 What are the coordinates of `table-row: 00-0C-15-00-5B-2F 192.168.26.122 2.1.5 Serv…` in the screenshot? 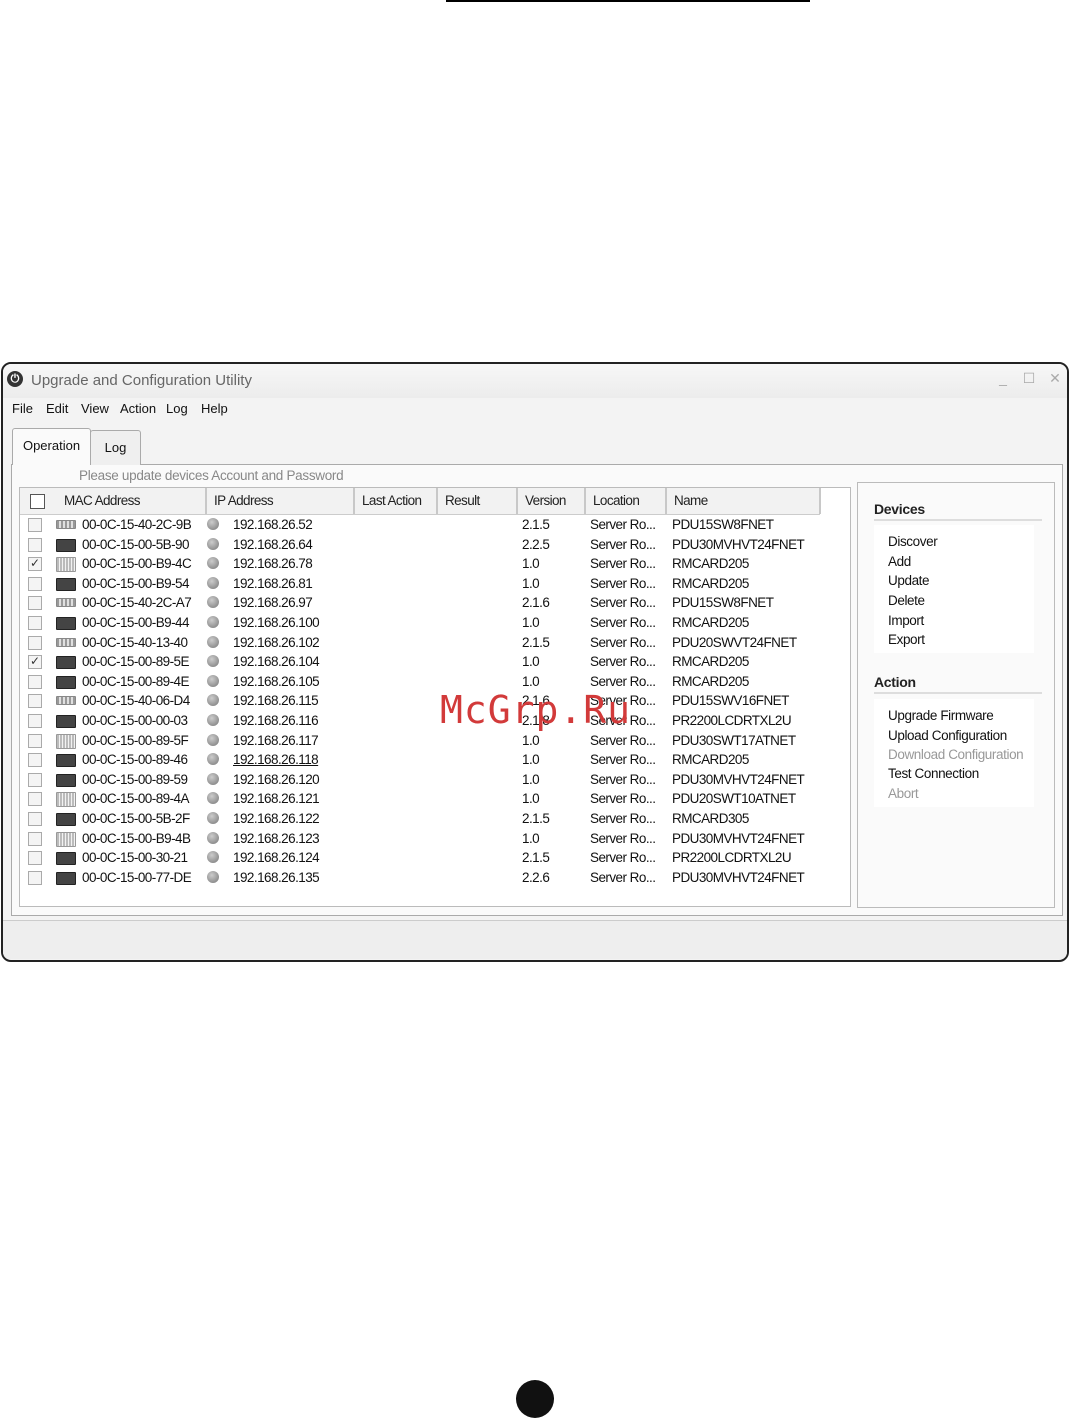 It's located at (435, 820).